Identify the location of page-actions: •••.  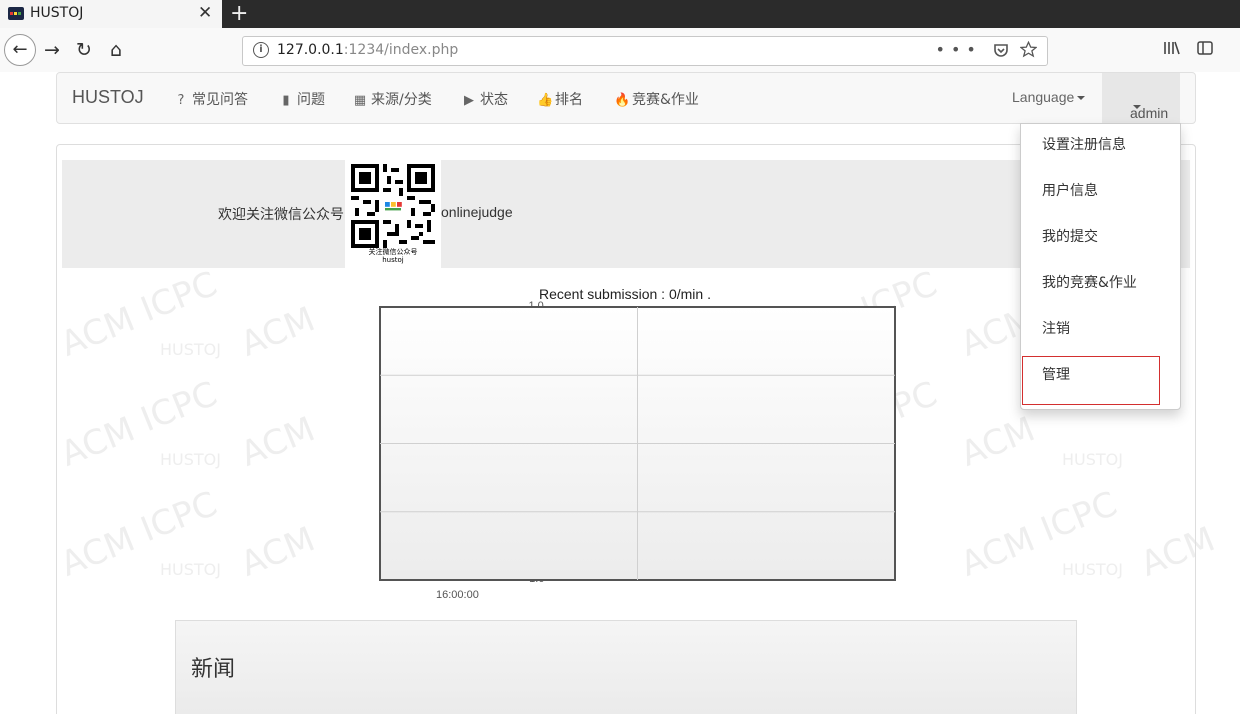
(987, 49).